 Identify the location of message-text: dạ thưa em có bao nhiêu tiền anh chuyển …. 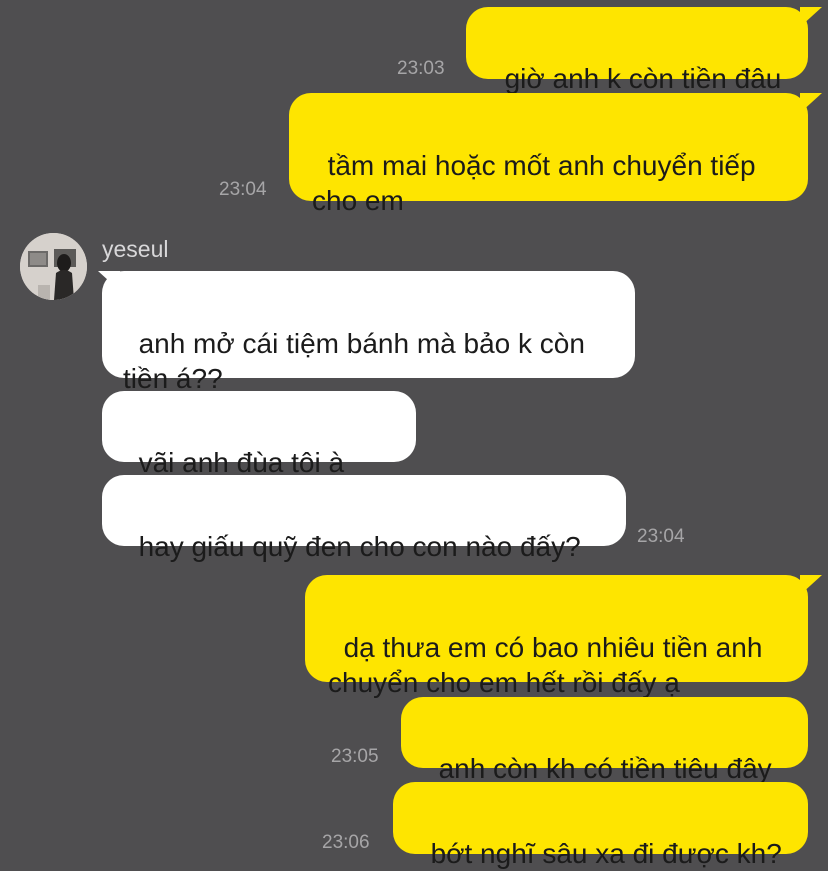
(545, 665).